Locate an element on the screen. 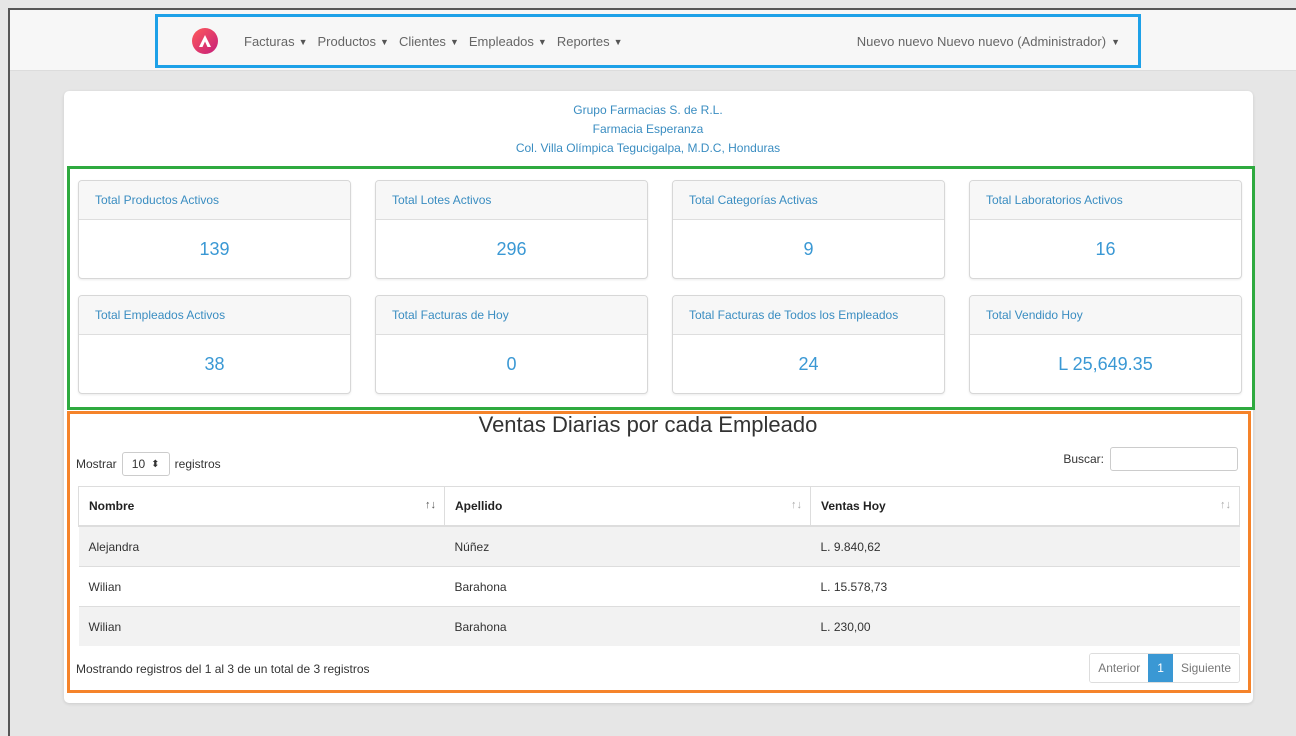  stat-label: Total Categorías Activas is located at coordinates (808, 200).